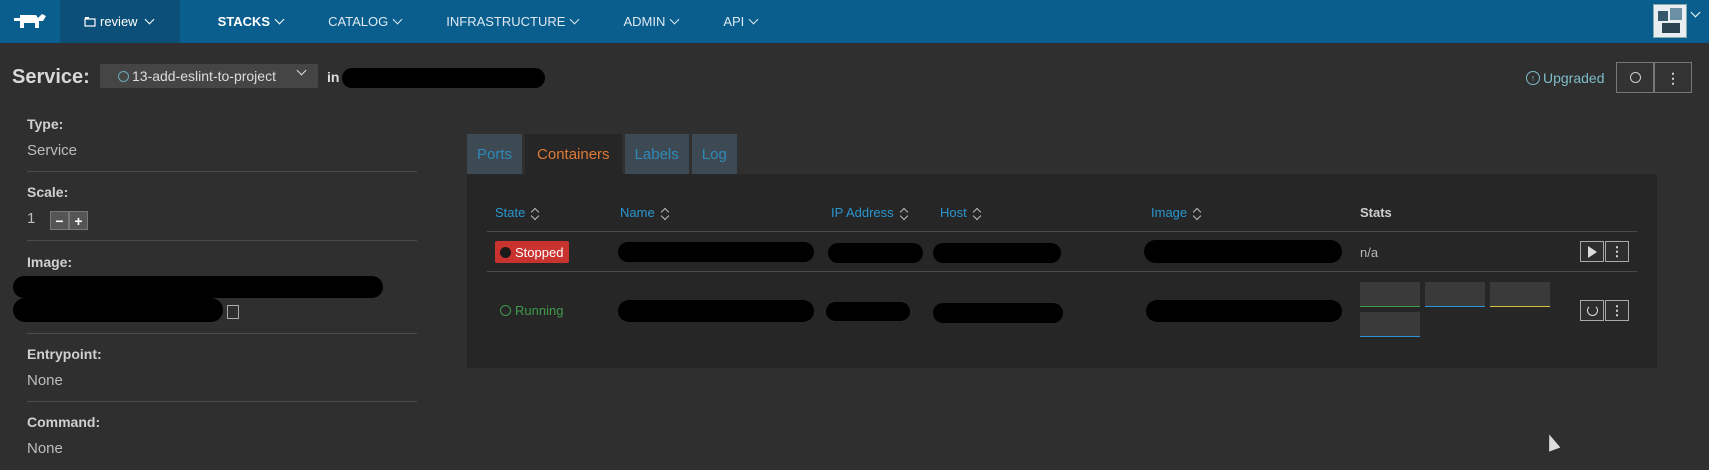  What do you see at coordinates (64, 354) in the screenshot?
I see `entrypoint-label: Entrypoint:` at bounding box center [64, 354].